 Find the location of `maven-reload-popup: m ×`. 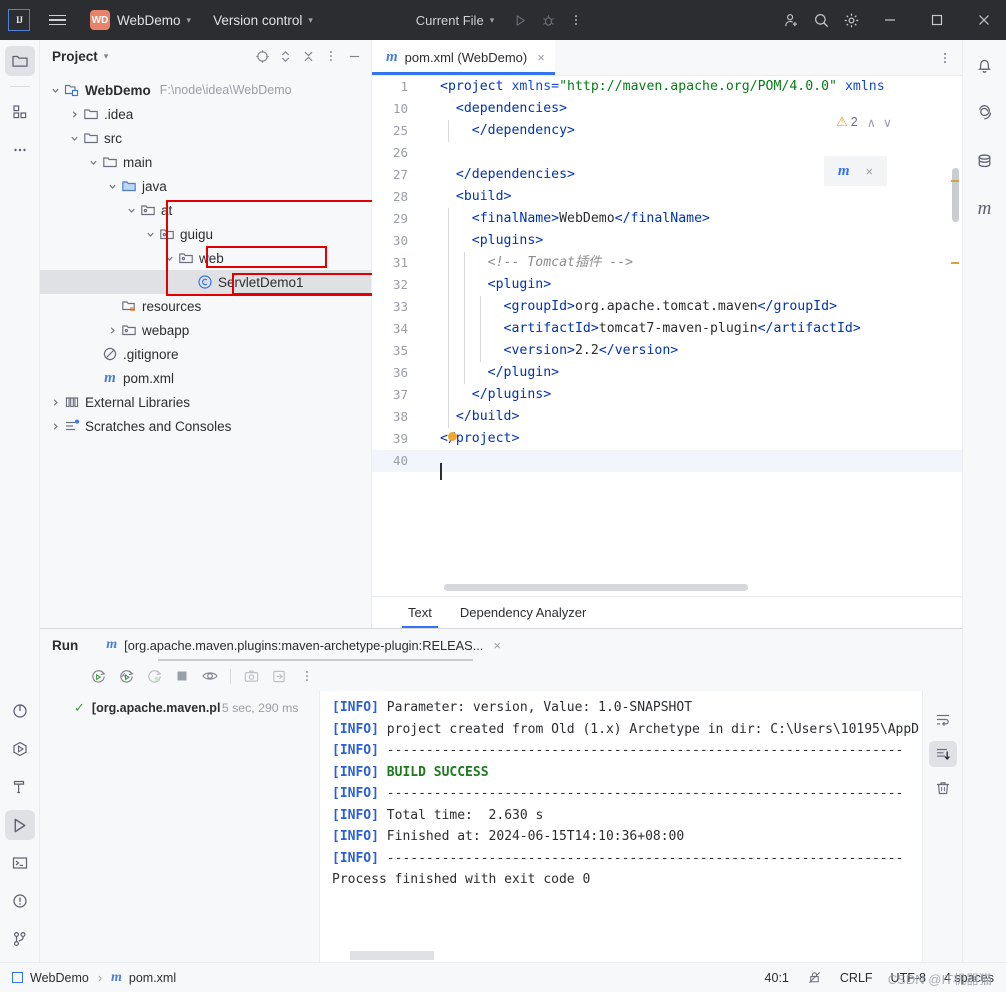

maven-reload-popup: m × is located at coordinates (855, 171).